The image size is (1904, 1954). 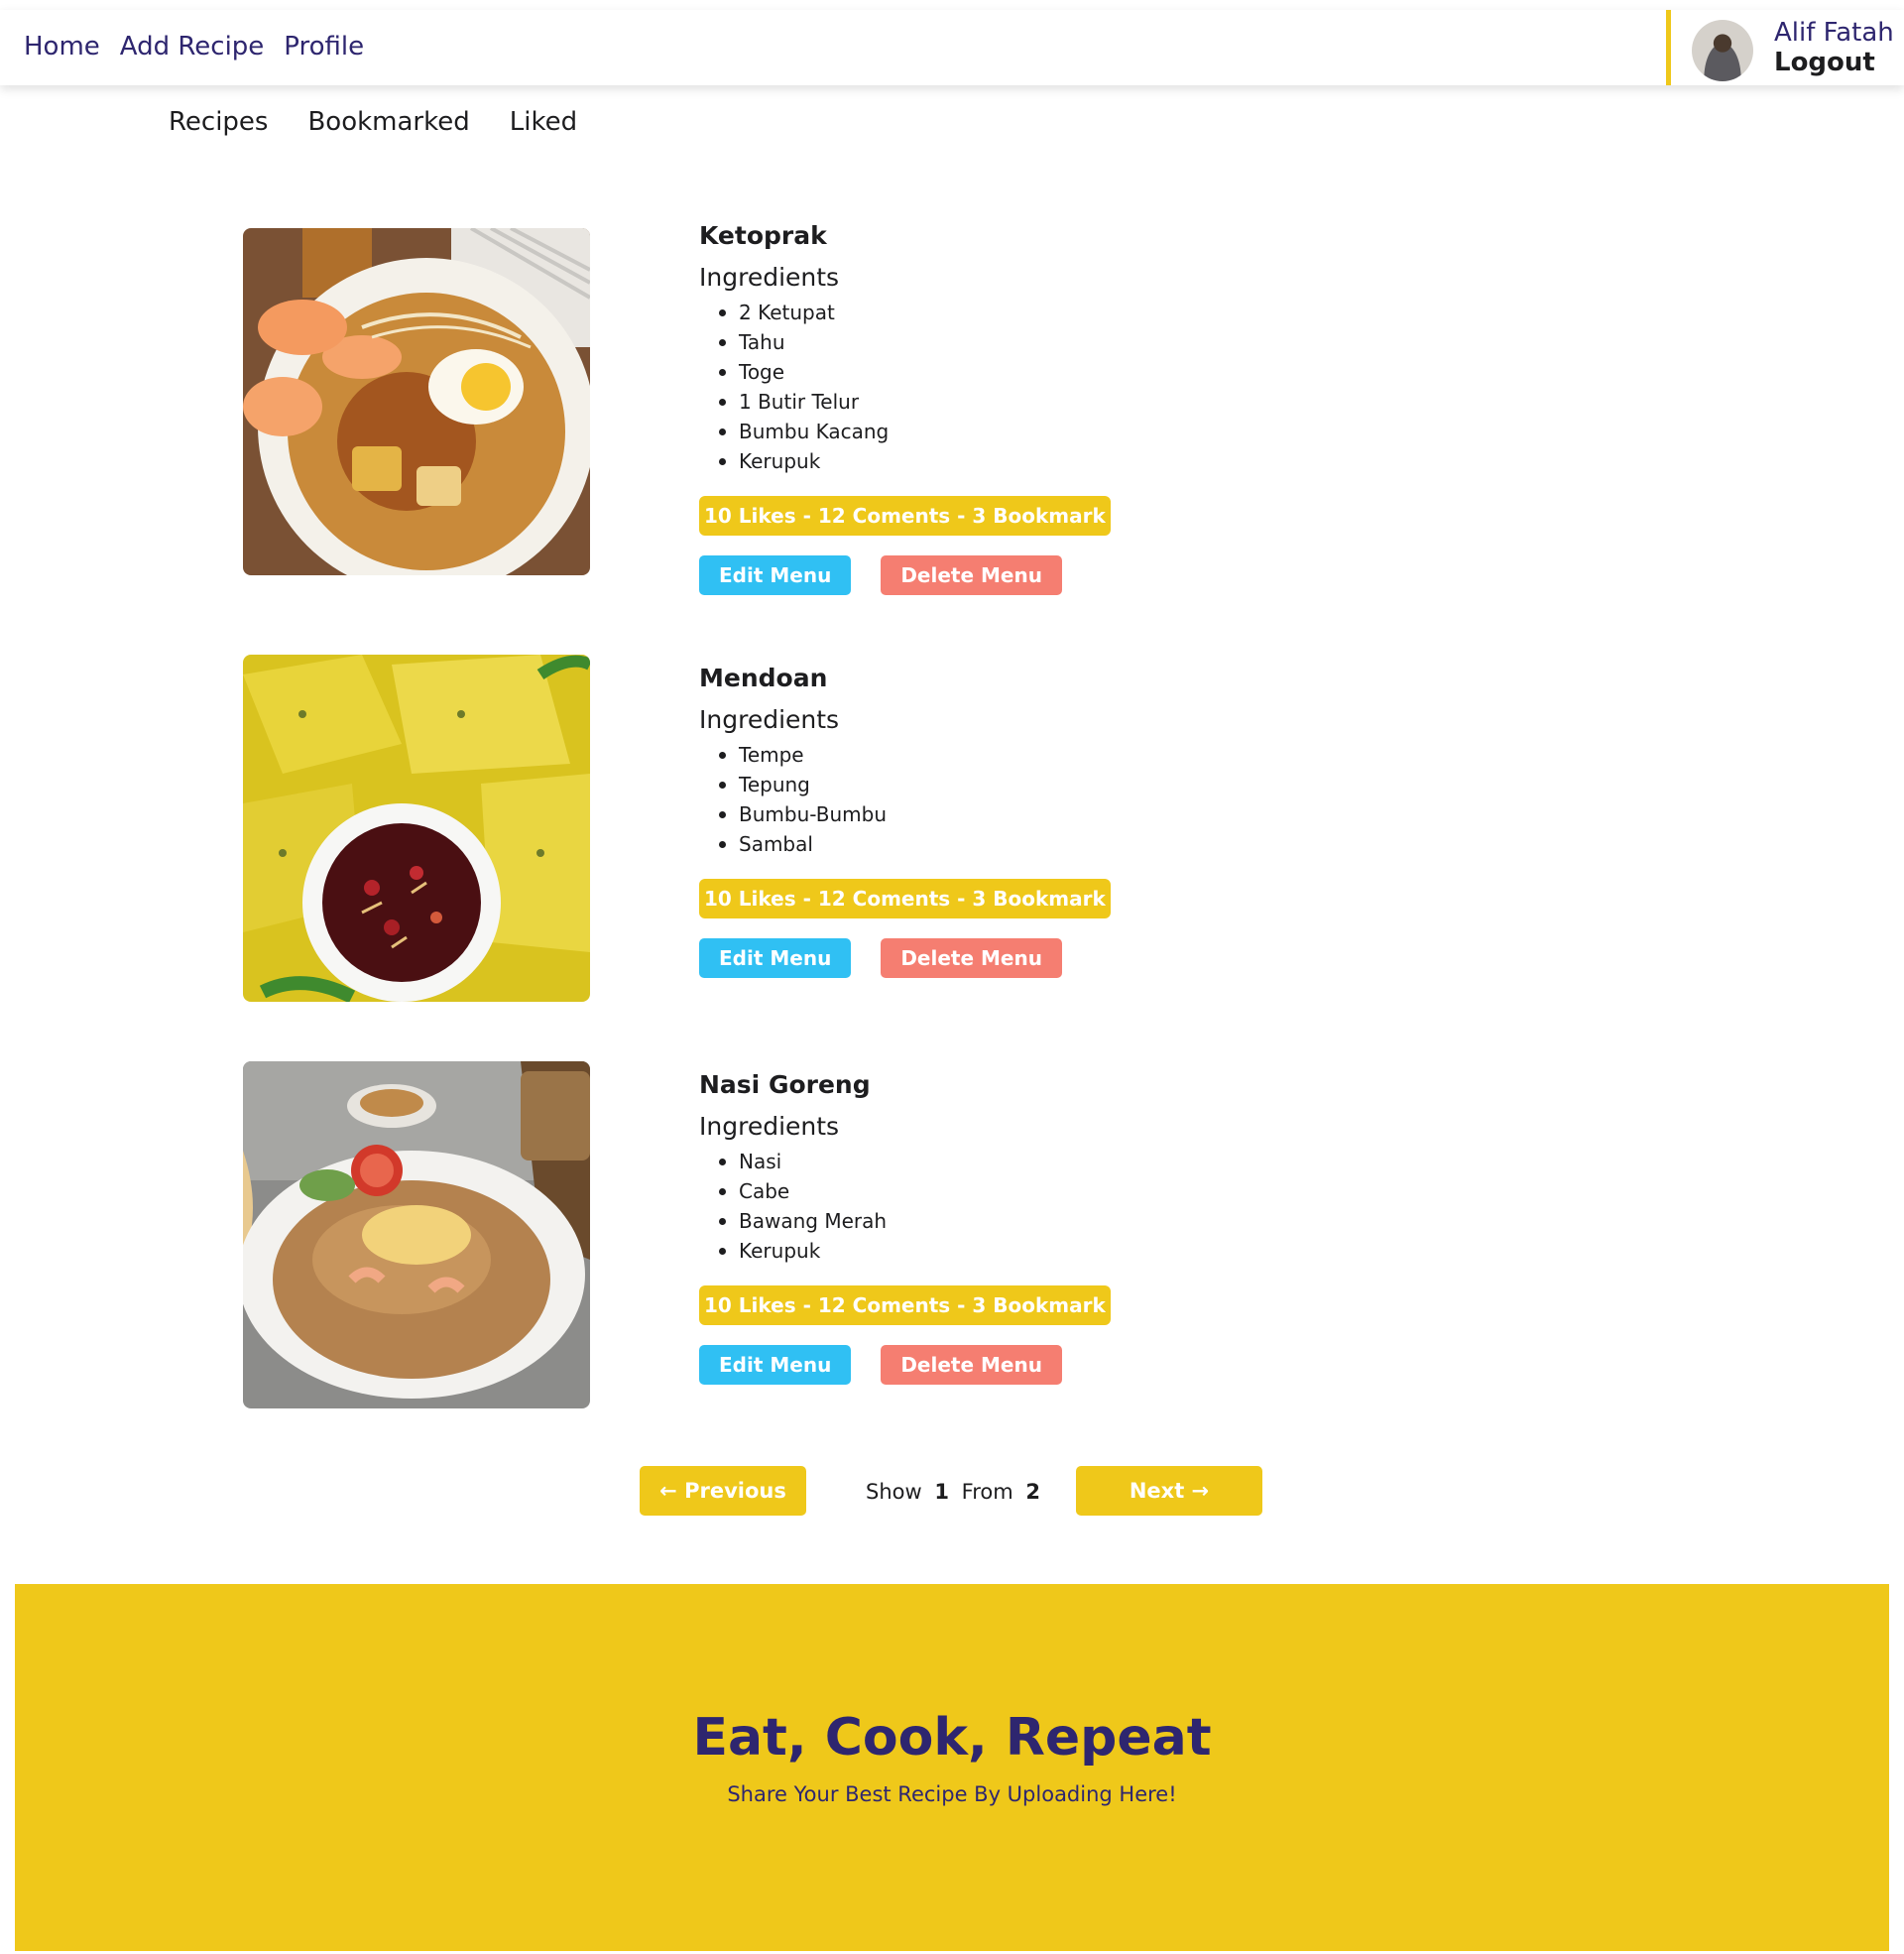 What do you see at coordinates (1834, 33) in the screenshot?
I see `user-name: Alif Fatah` at bounding box center [1834, 33].